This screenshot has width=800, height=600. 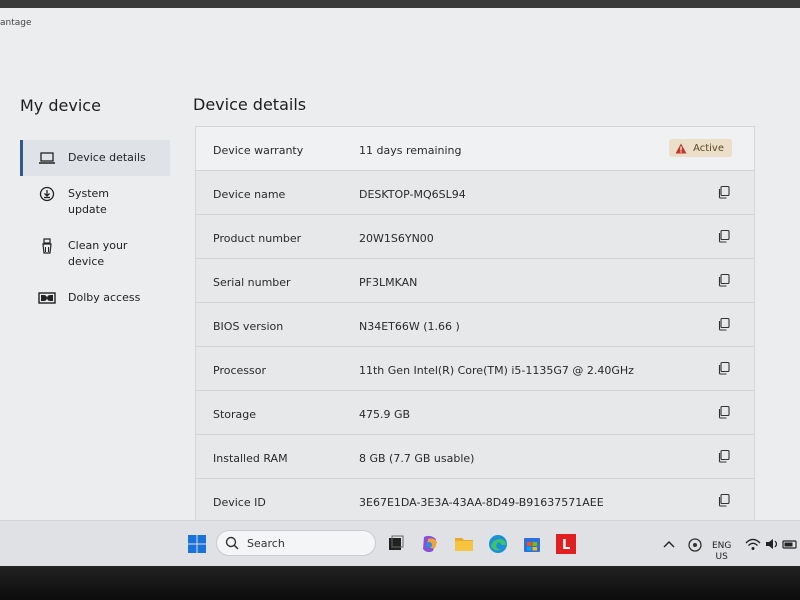 What do you see at coordinates (498, 544) in the screenshot?
I see `edge-browser-icon` at bounding box center [498, 544].